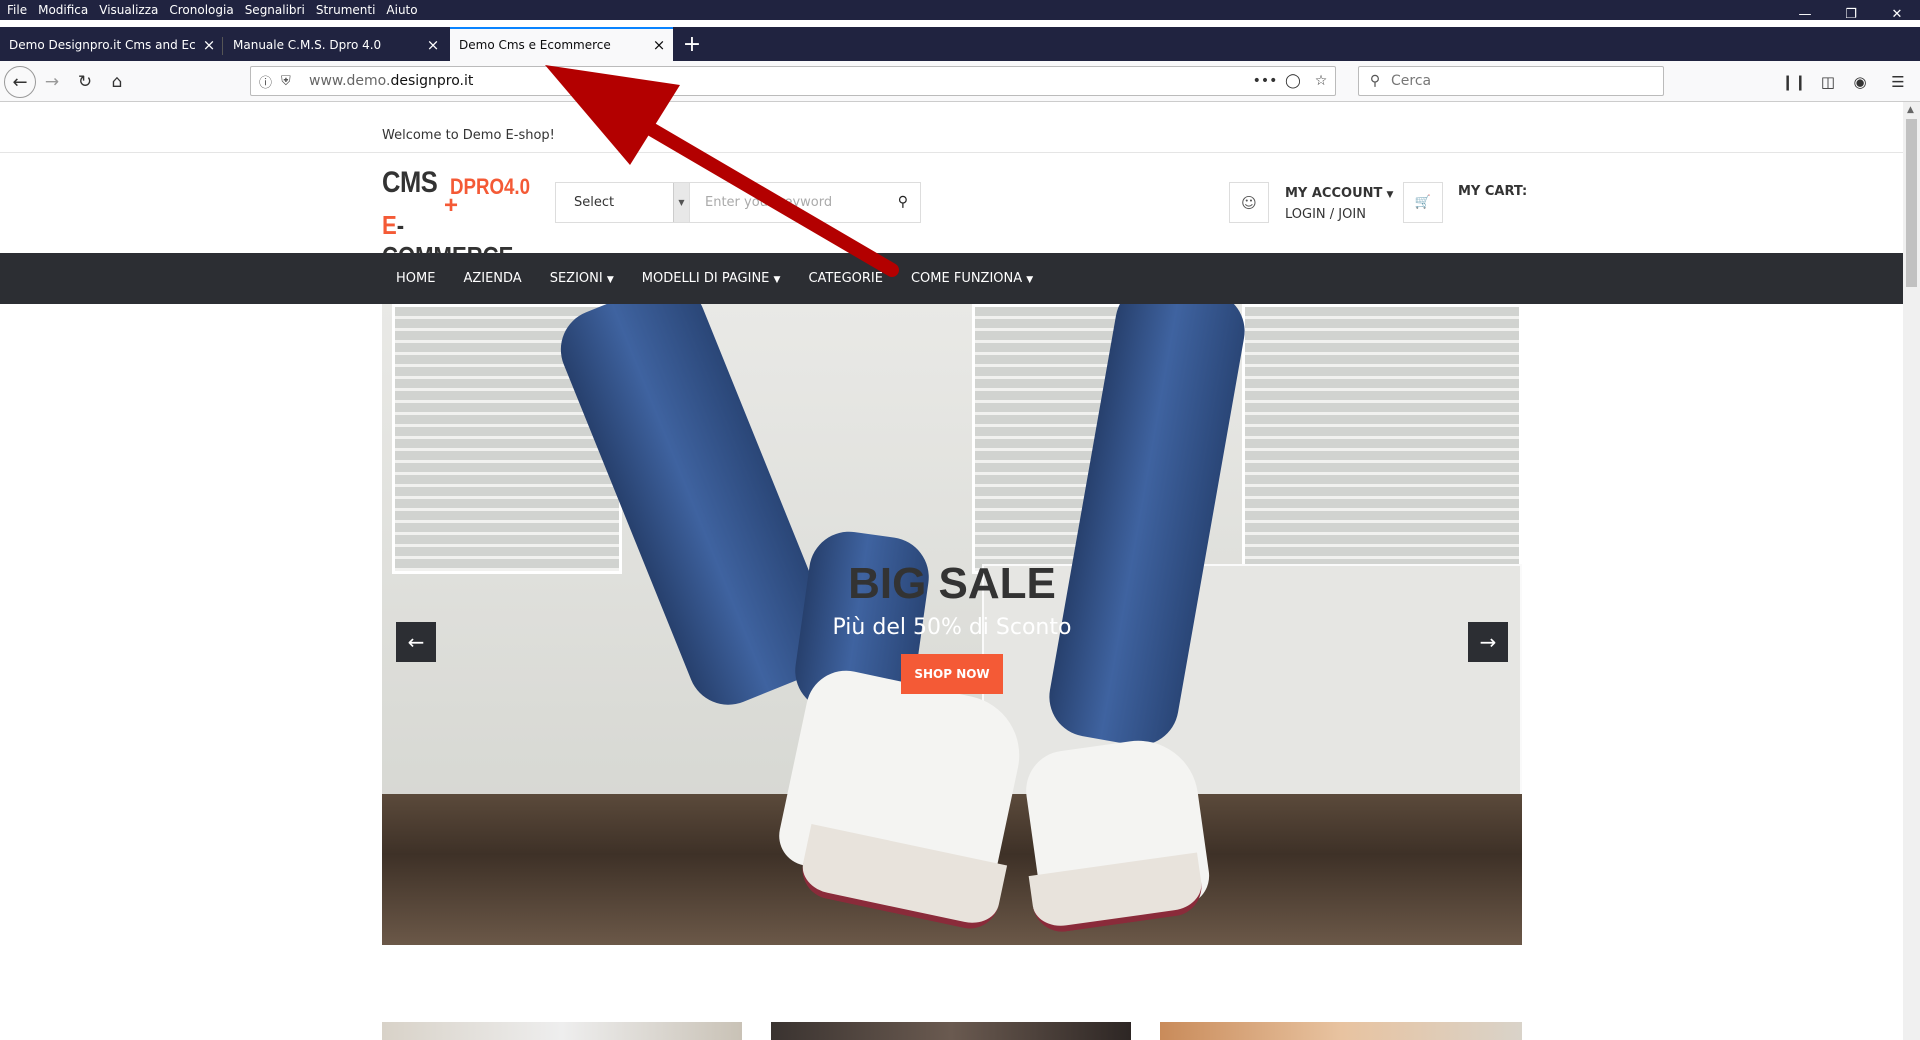 The width and height of the screenshot is (1920, 1040). What do you see at coordinates (270, 81) in the screenshot?
I see `info-icon: ⓘ` at bounding box center [270, 81].